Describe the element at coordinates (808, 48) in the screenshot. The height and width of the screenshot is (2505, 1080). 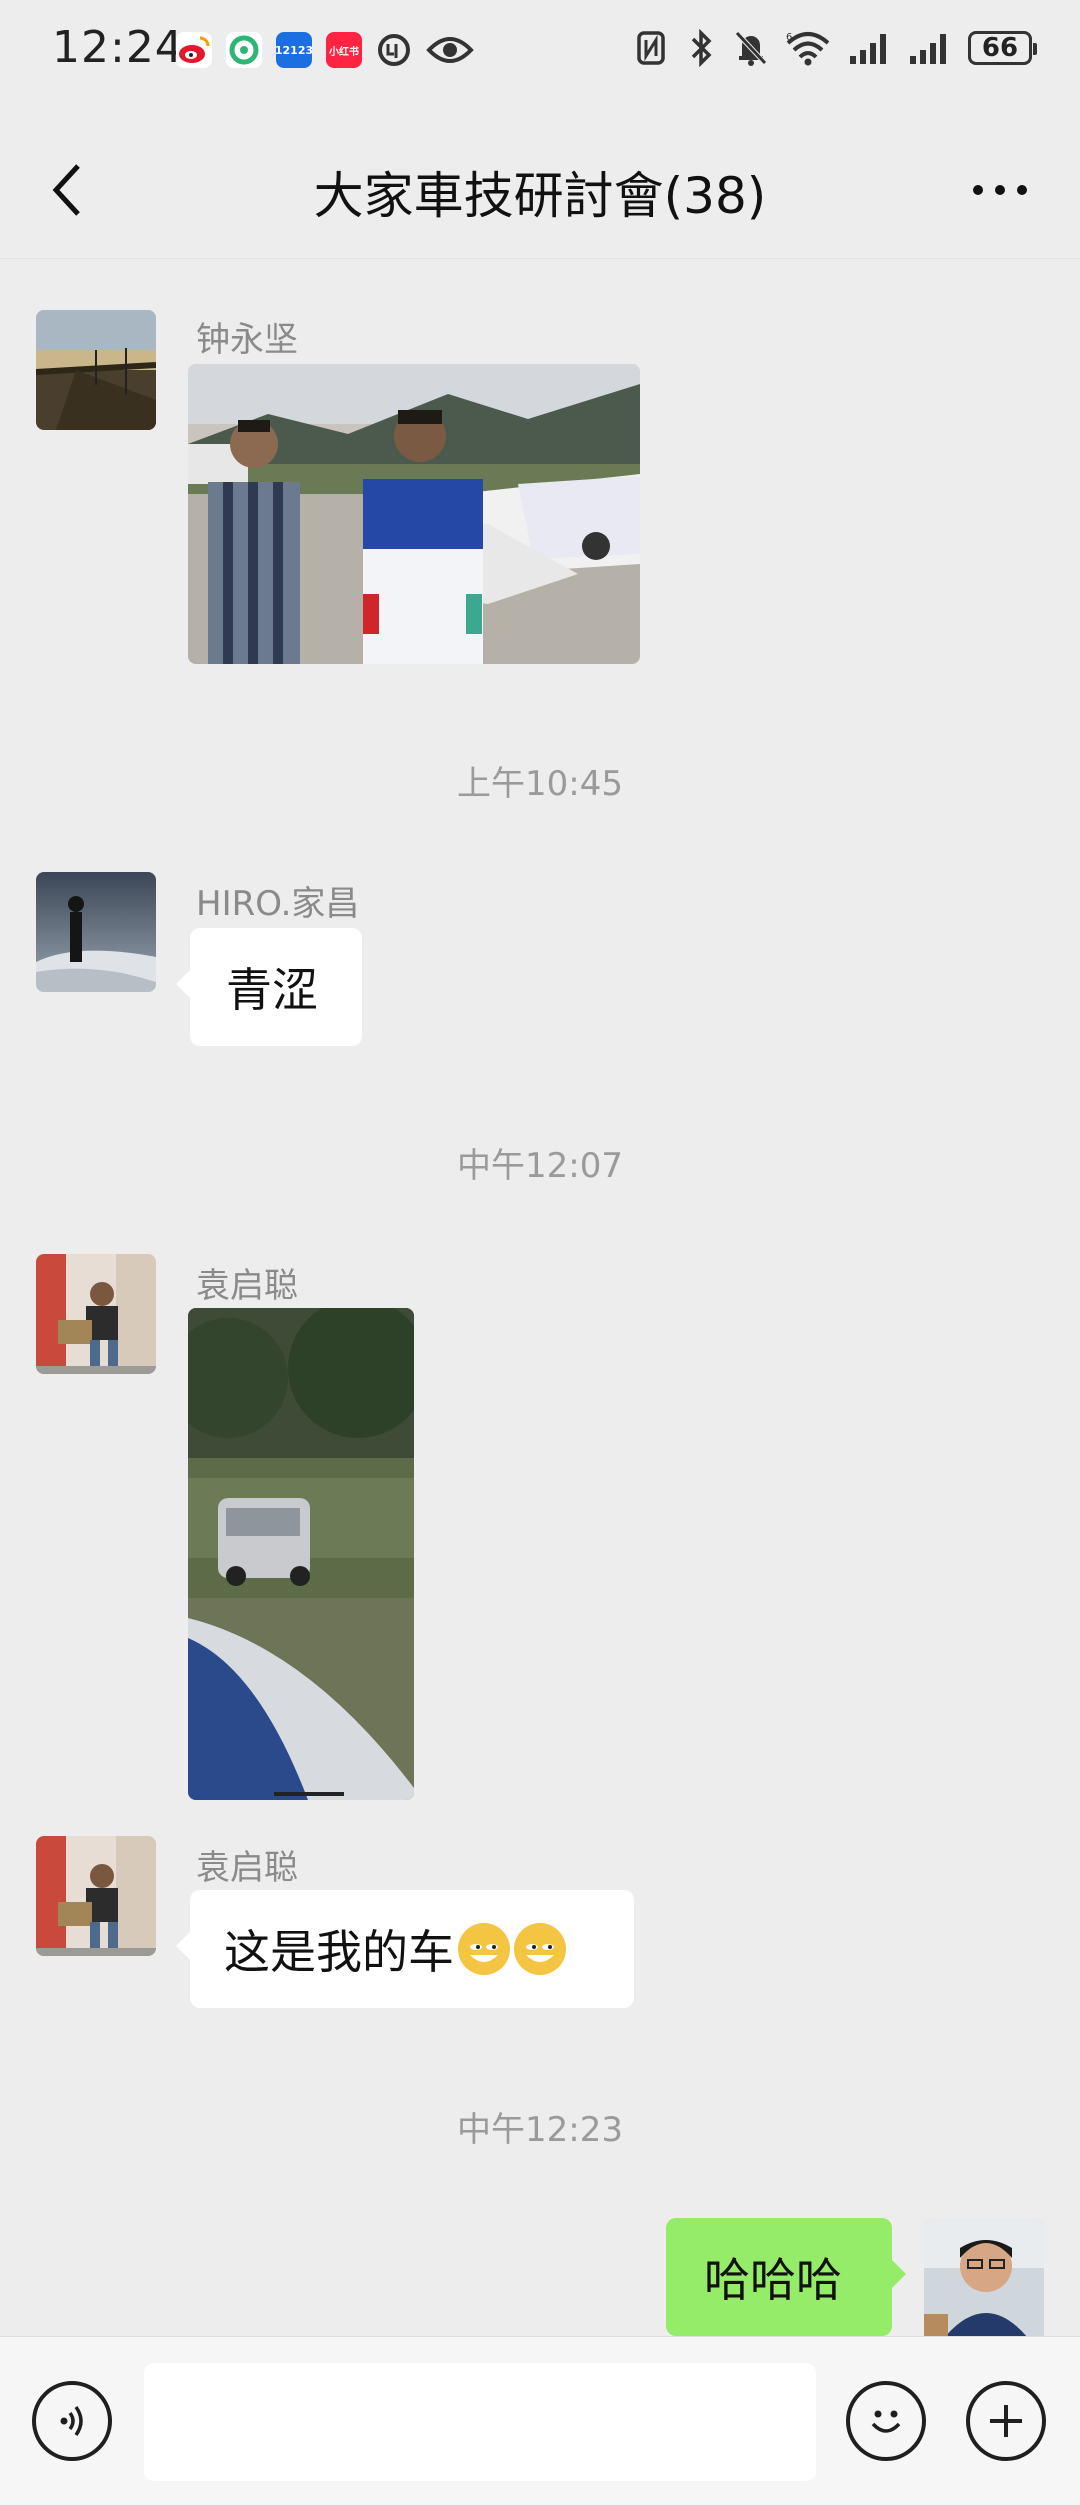
I see `wifi-icon: 6` at that location.